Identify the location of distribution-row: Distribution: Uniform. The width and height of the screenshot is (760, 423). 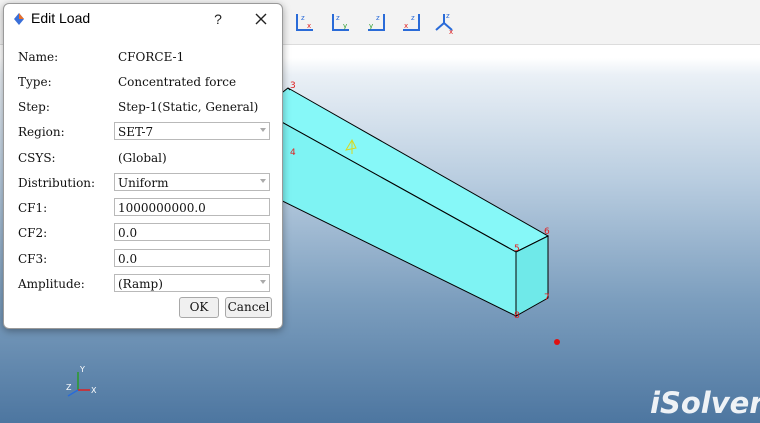
(143, 183).